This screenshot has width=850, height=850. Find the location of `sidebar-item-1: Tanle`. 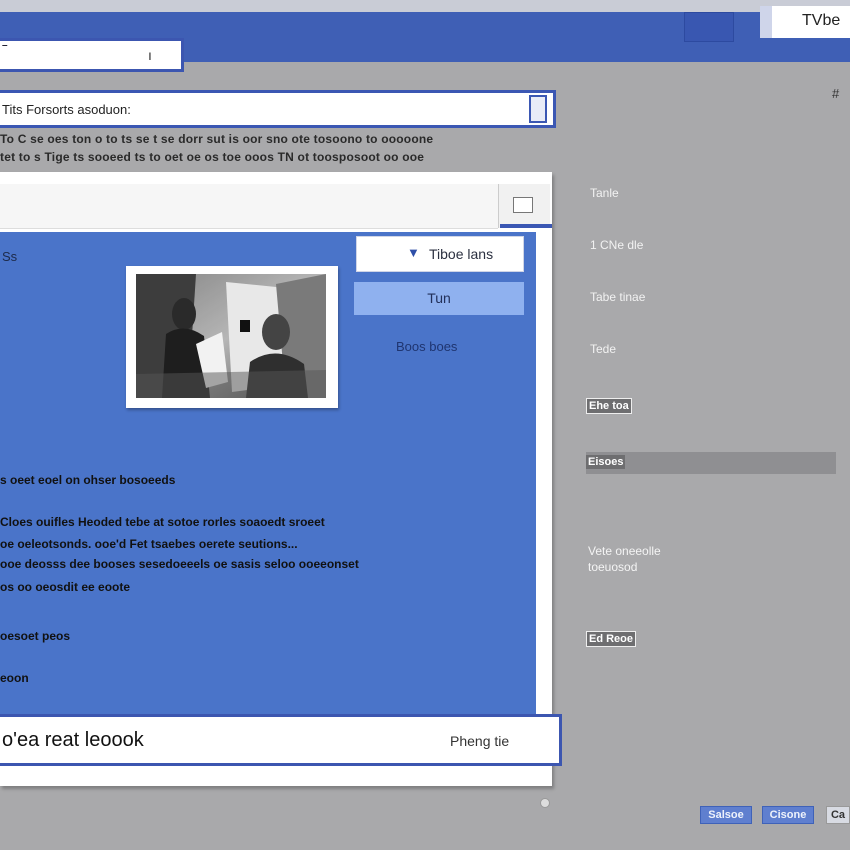

sidebar-item-1: Tanle is located at coordinates (604, 193).